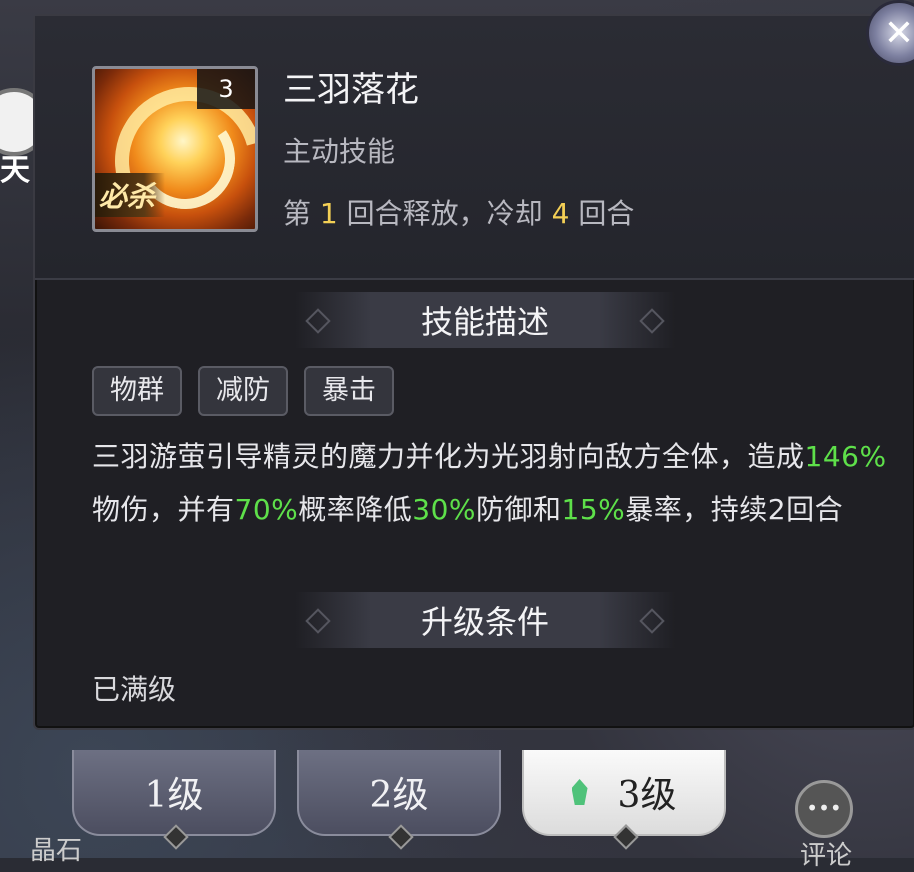  I want to click on level-tab-1: 1级, so click(174, 800).